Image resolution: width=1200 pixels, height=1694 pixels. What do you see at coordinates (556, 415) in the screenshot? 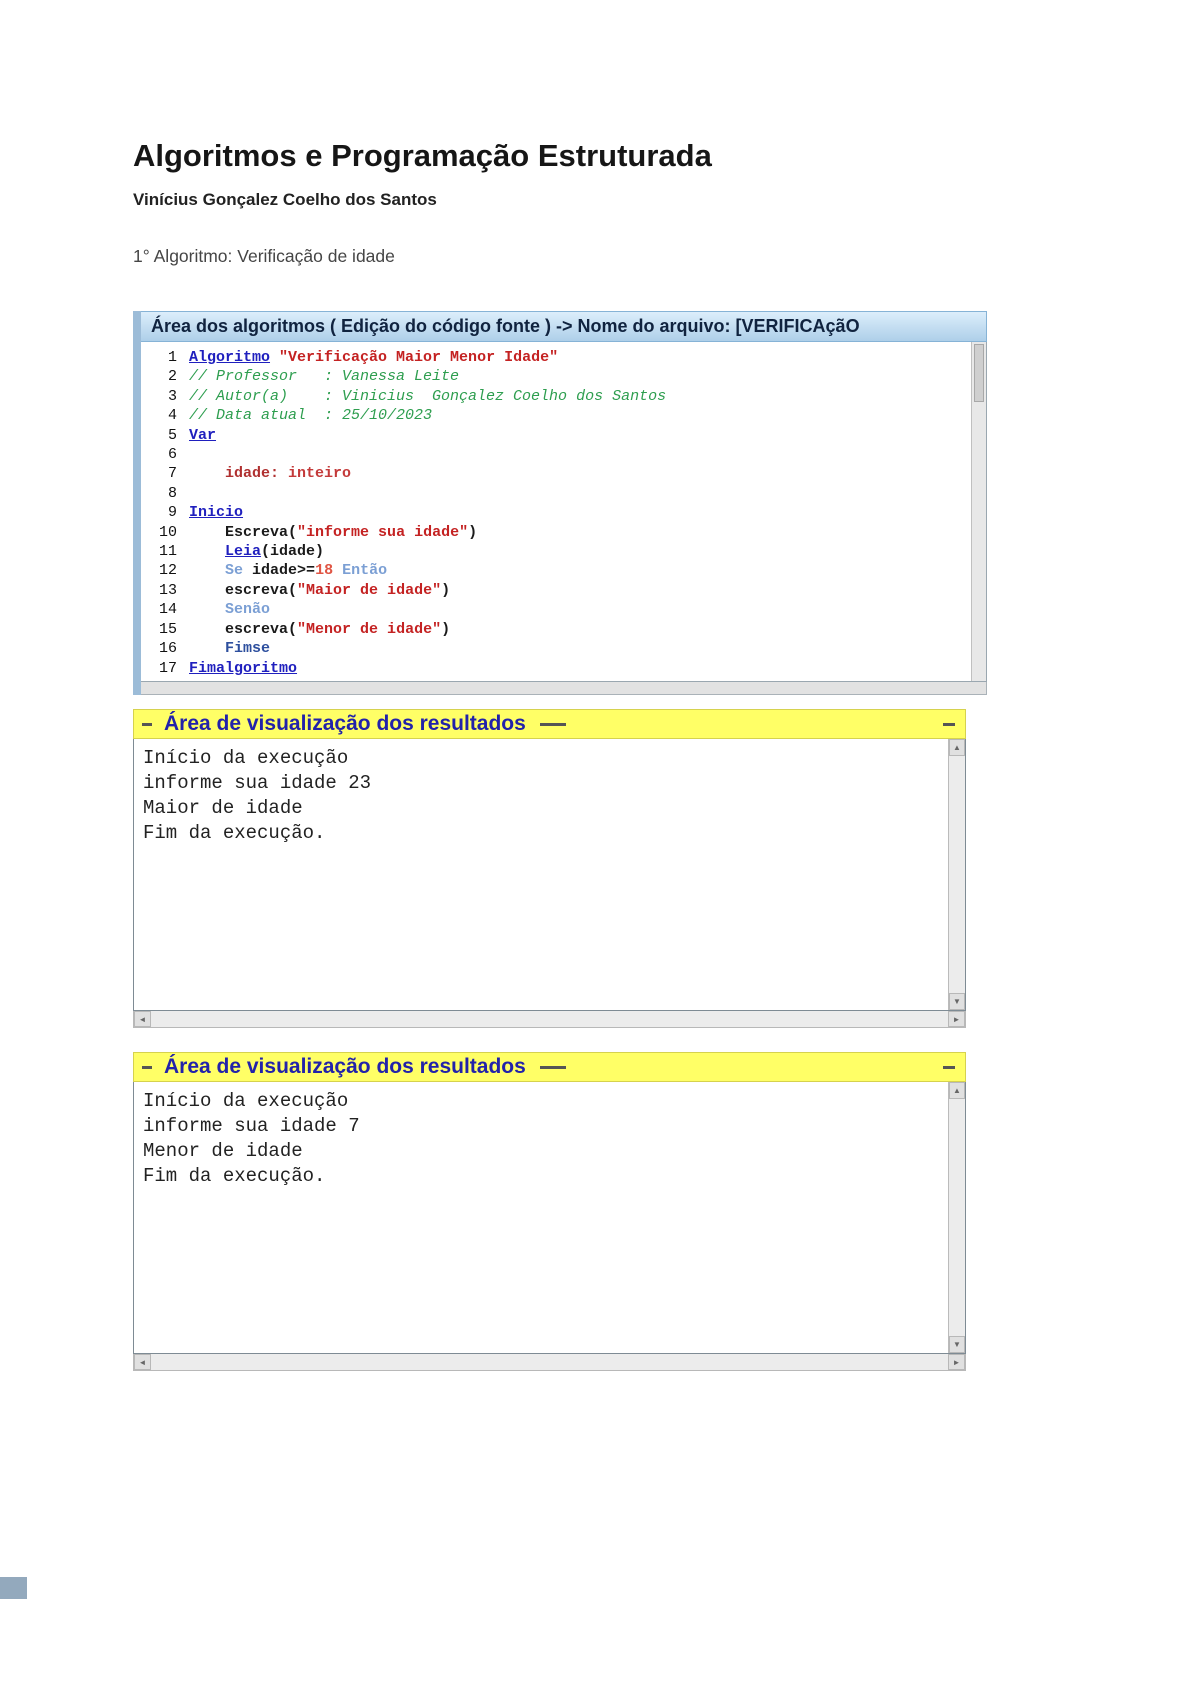
I see `code-line: 4// Data atual : 25/10/2023` at bounding box center [556, 415].